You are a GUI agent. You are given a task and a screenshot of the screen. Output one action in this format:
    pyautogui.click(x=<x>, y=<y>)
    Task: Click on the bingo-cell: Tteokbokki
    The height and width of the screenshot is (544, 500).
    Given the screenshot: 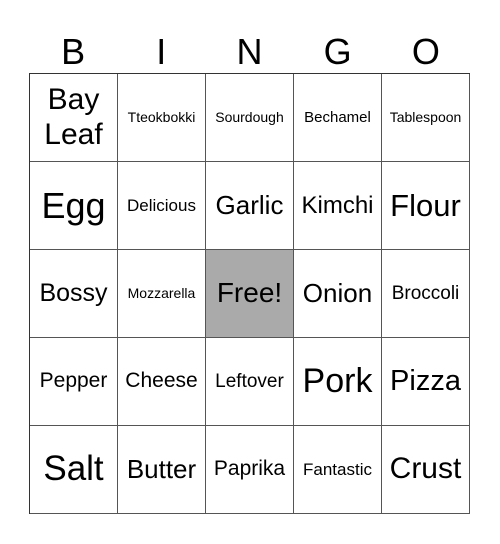 What is the action you would take?
    pyautogui.click(x=162, y=118)
    